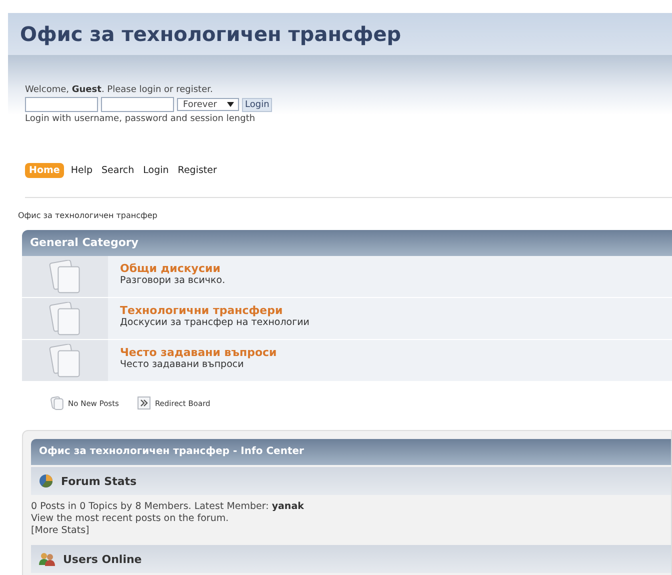  What do you see at coordinates (156, 170) in the screenshot?
I see `nav-tab: Login` at bounding box center [156, 170].